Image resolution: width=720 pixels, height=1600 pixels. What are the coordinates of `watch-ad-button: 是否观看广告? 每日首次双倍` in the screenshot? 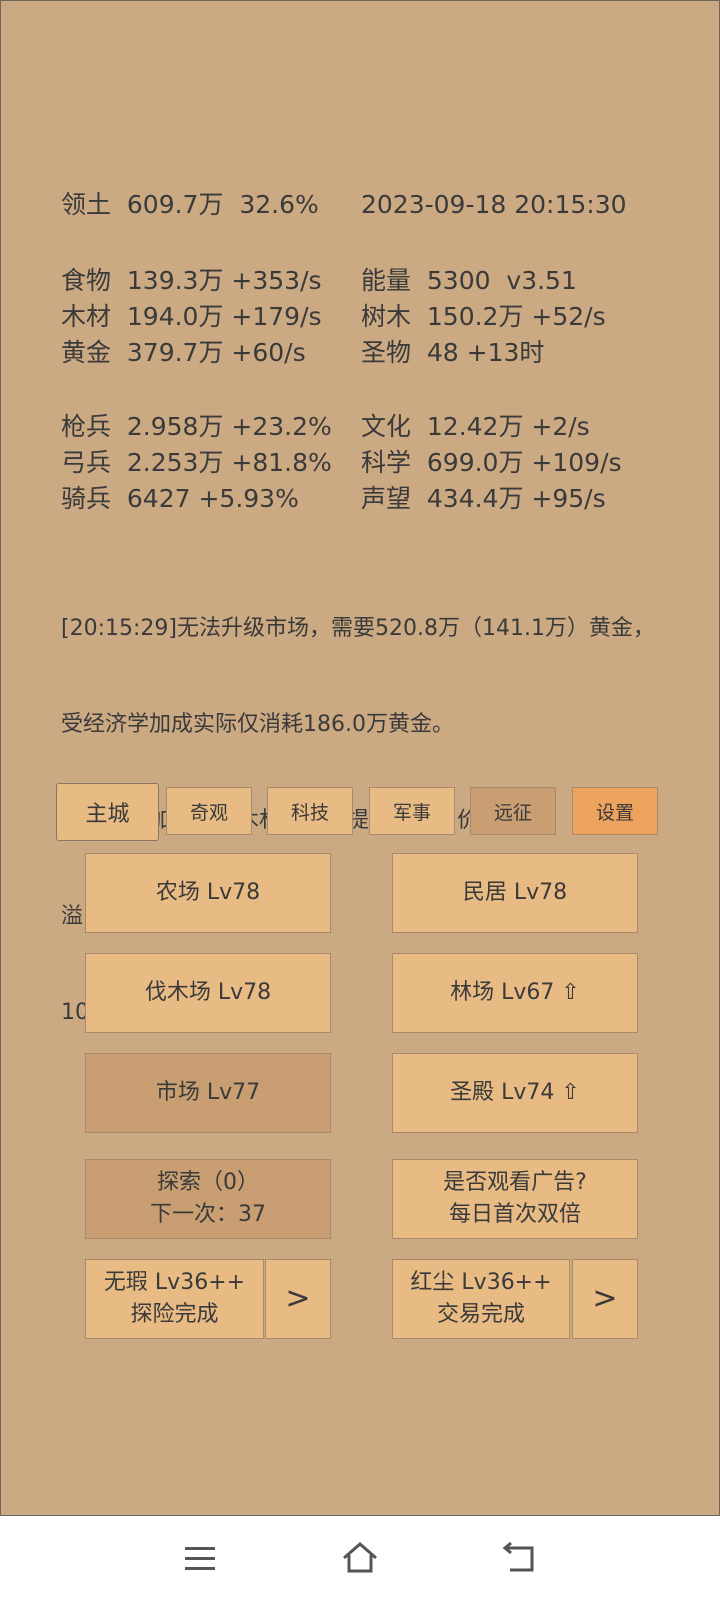 It's located at (515, 1199).